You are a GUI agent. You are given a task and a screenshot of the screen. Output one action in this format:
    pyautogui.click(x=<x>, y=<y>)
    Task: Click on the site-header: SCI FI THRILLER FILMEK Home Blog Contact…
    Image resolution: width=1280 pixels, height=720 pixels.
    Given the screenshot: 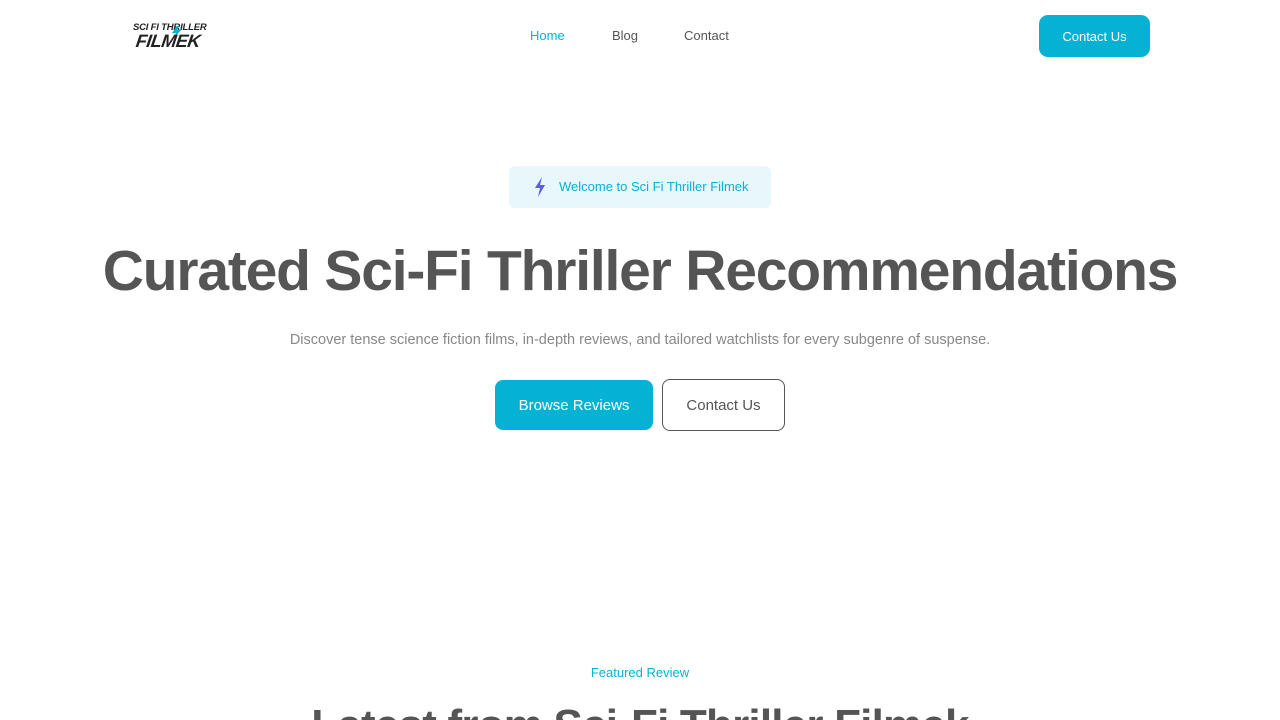 What is the action you would take?
    pyautogui.click(x=640, y=36)
    